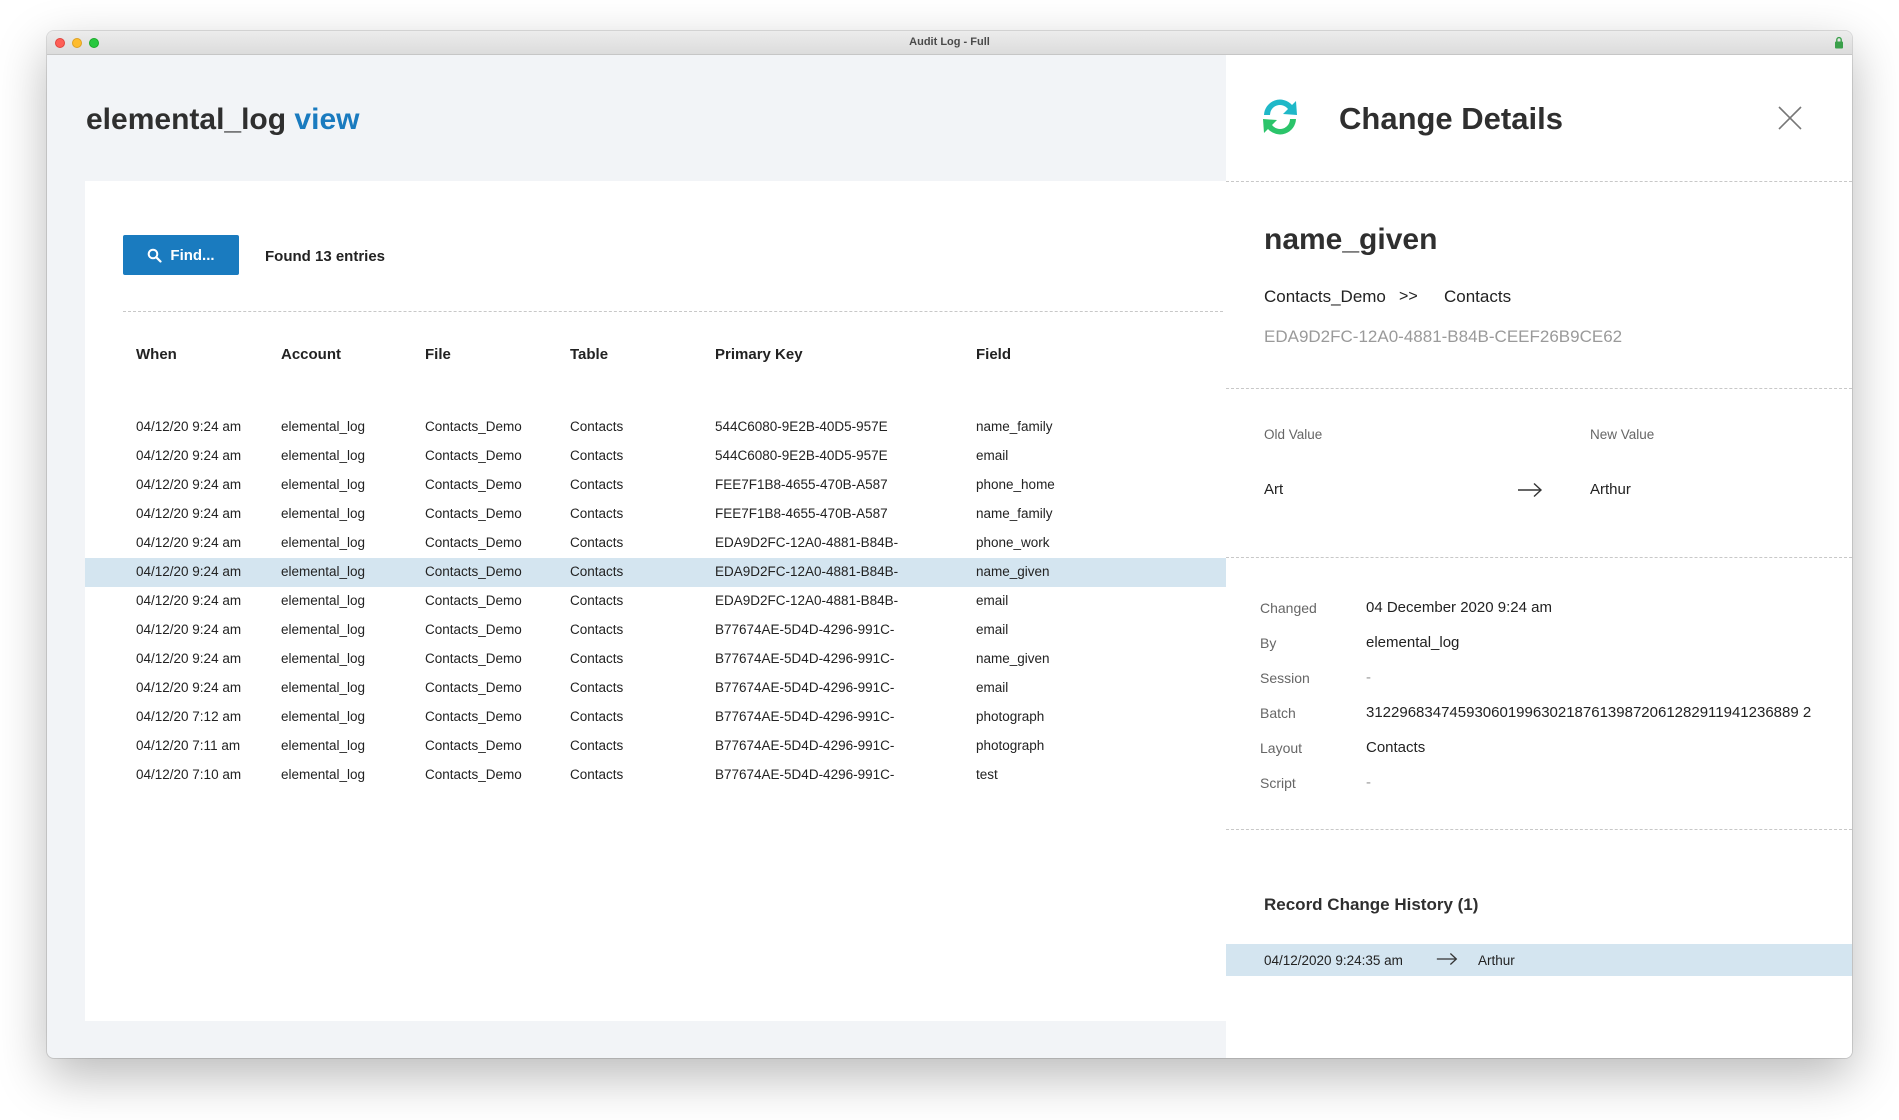 The image size is (1899, 1120). Describe the element at coordinates (1396, 747) in the screenshot. I see `layout-value: Contacts` at that location.